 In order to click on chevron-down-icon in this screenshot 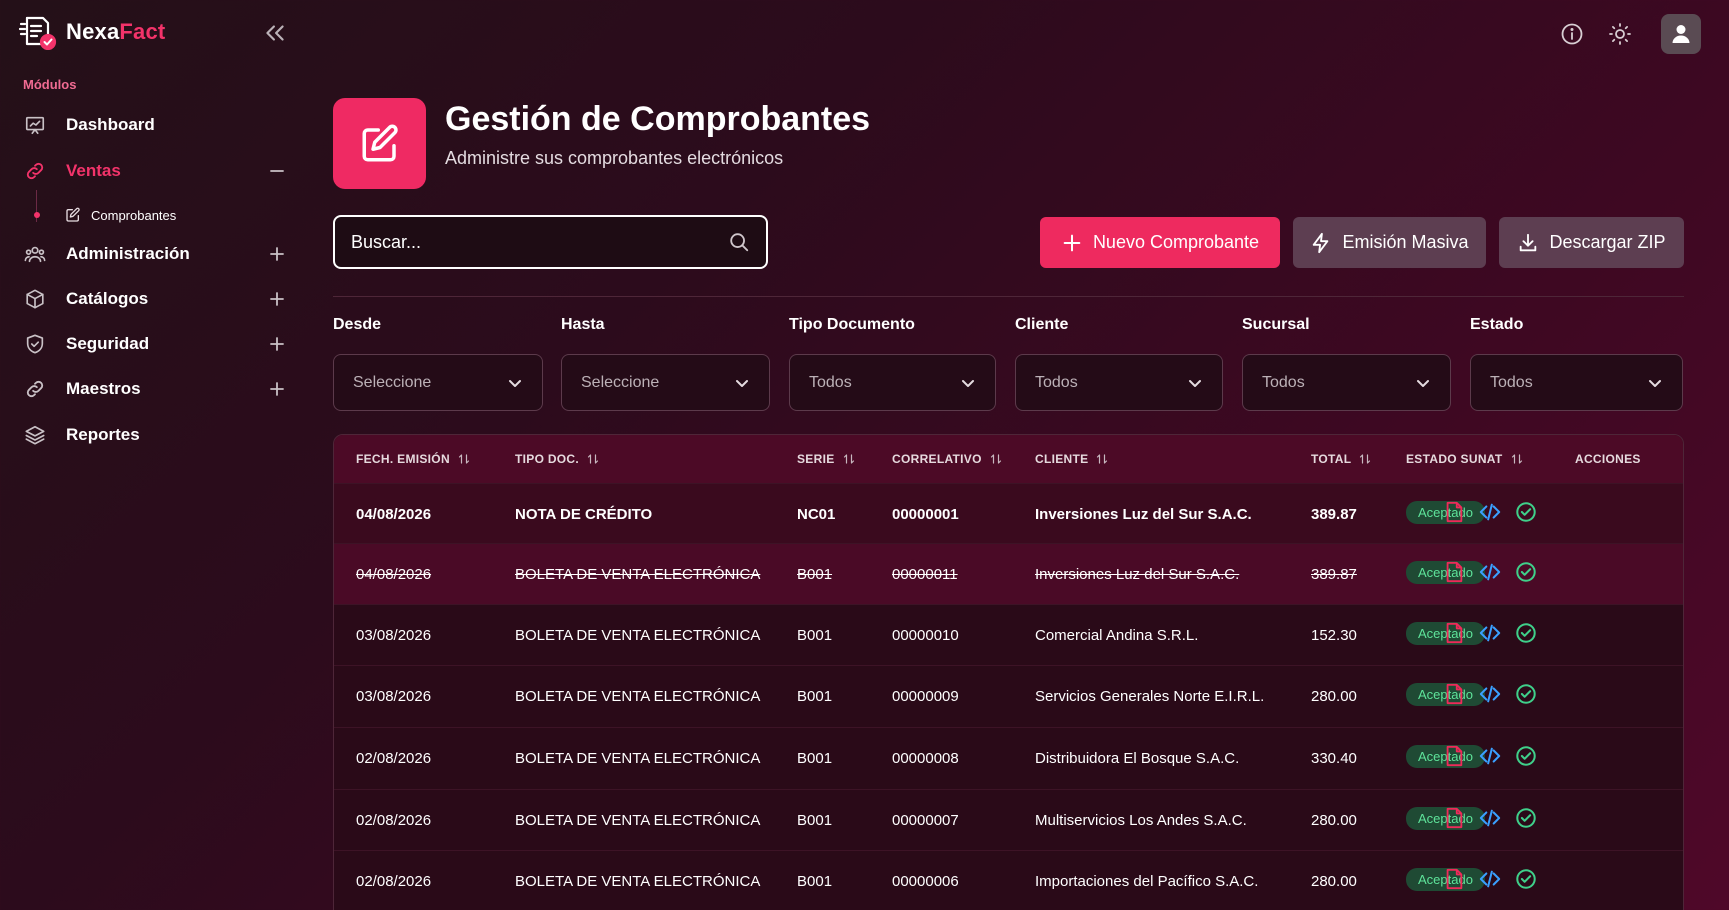, I will do `click(1655, 383)`.